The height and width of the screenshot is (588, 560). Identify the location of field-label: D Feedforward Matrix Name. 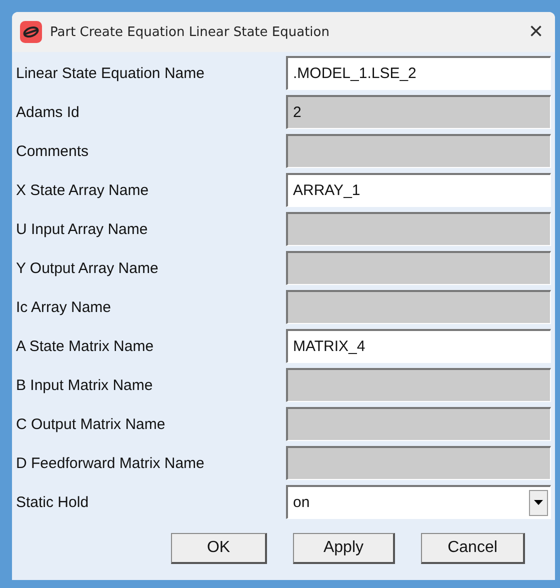
(111, 463).